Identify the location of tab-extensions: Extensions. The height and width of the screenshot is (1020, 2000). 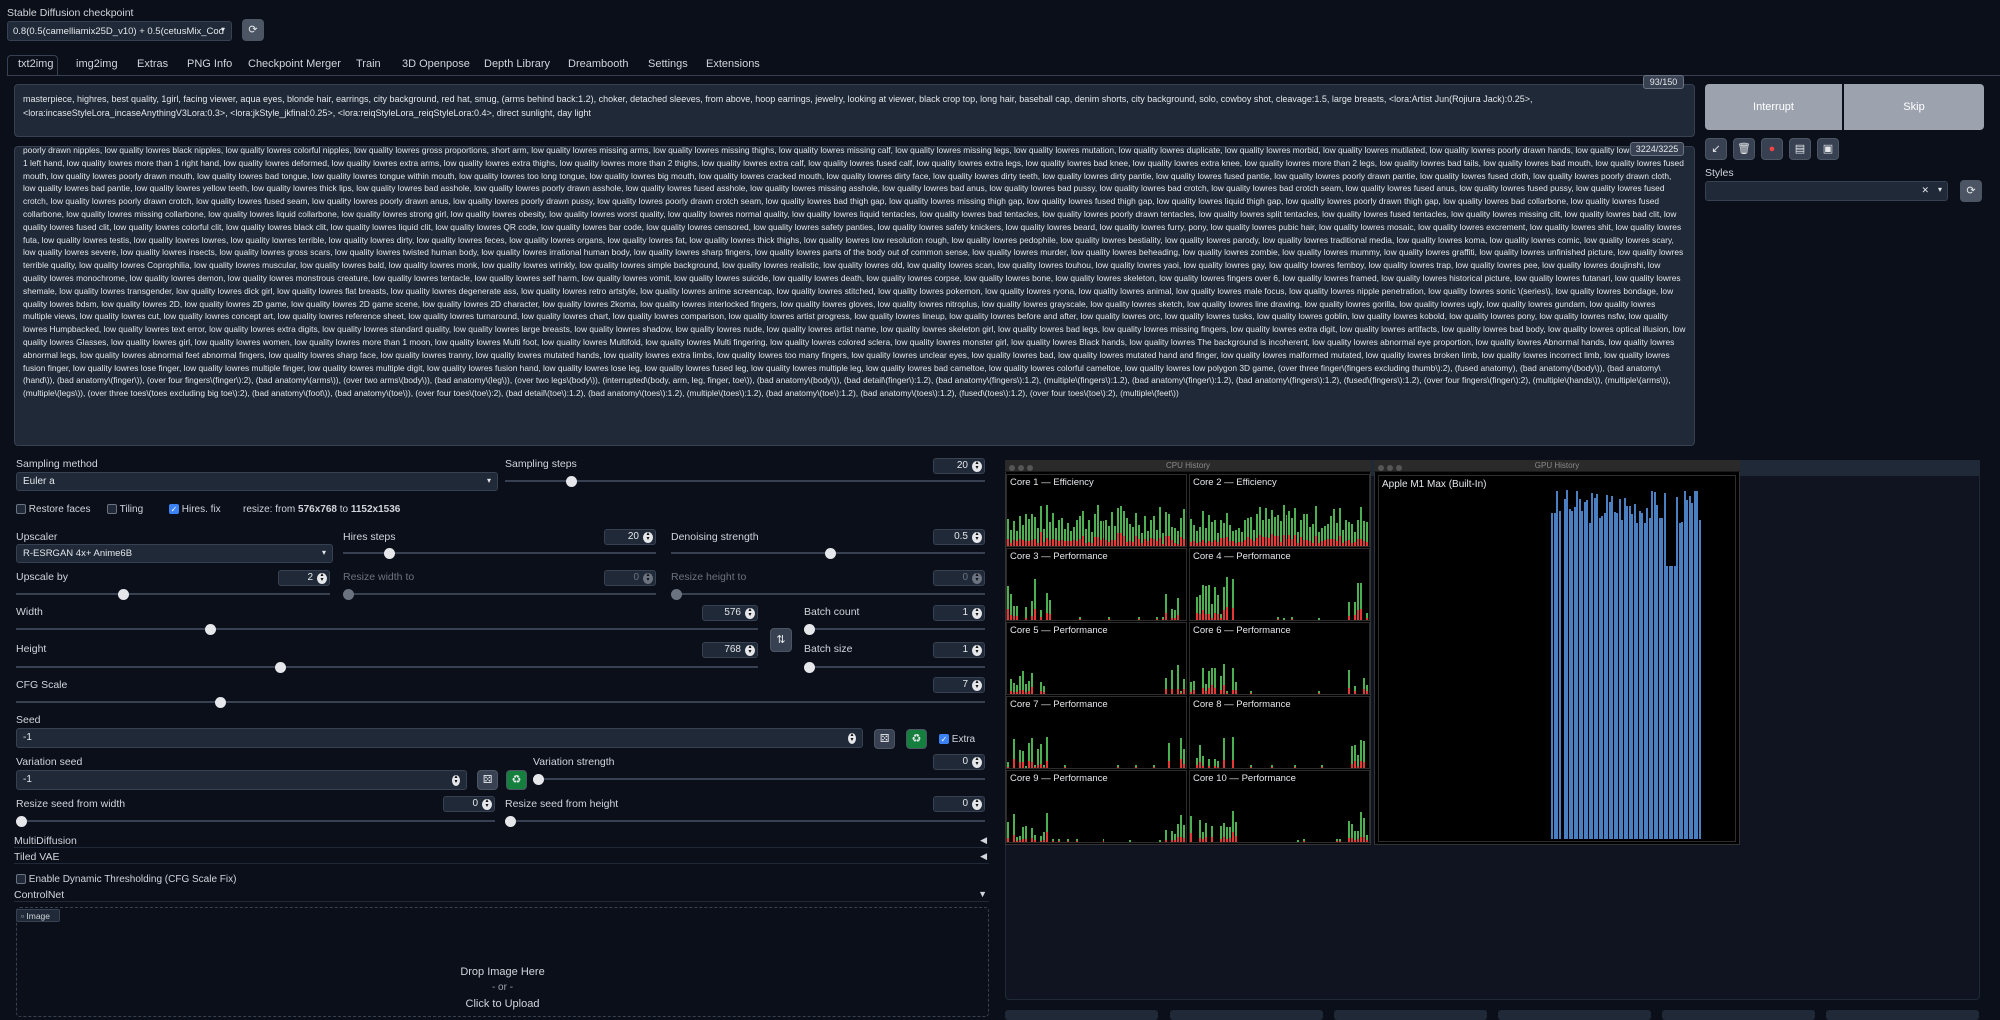
(733, 67).